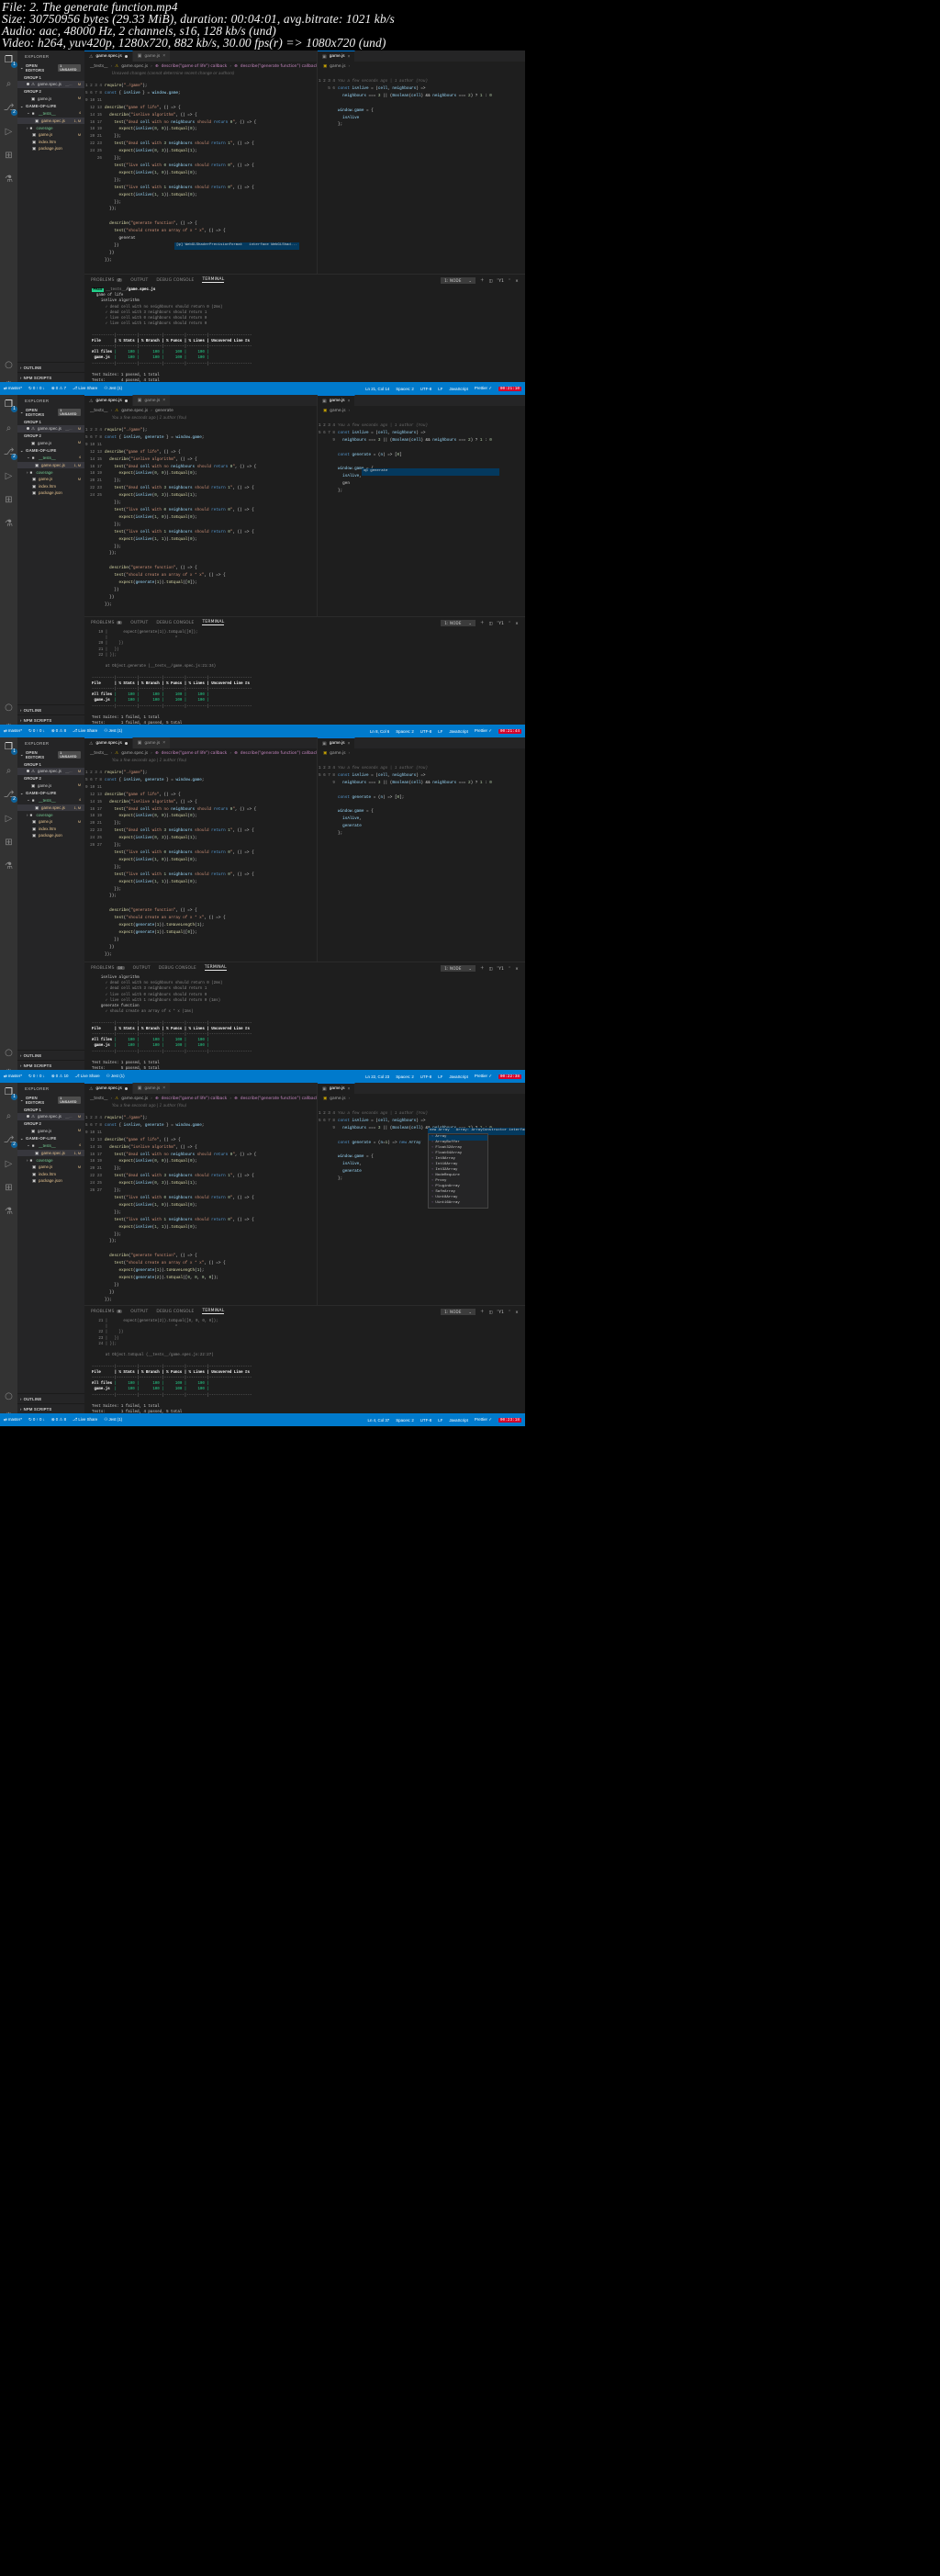  I want to click on status-item: Ln 21, Col 14, so click(377, 389).